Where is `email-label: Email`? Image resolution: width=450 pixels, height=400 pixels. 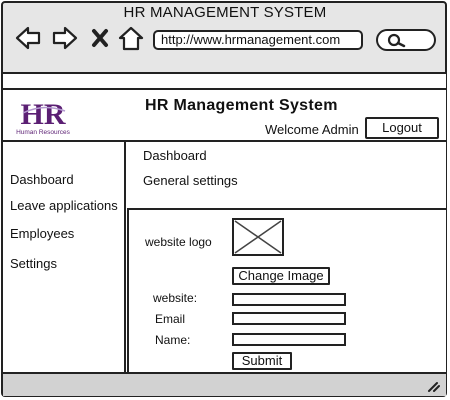
email-label: Email is located at coordinates (170, 319).